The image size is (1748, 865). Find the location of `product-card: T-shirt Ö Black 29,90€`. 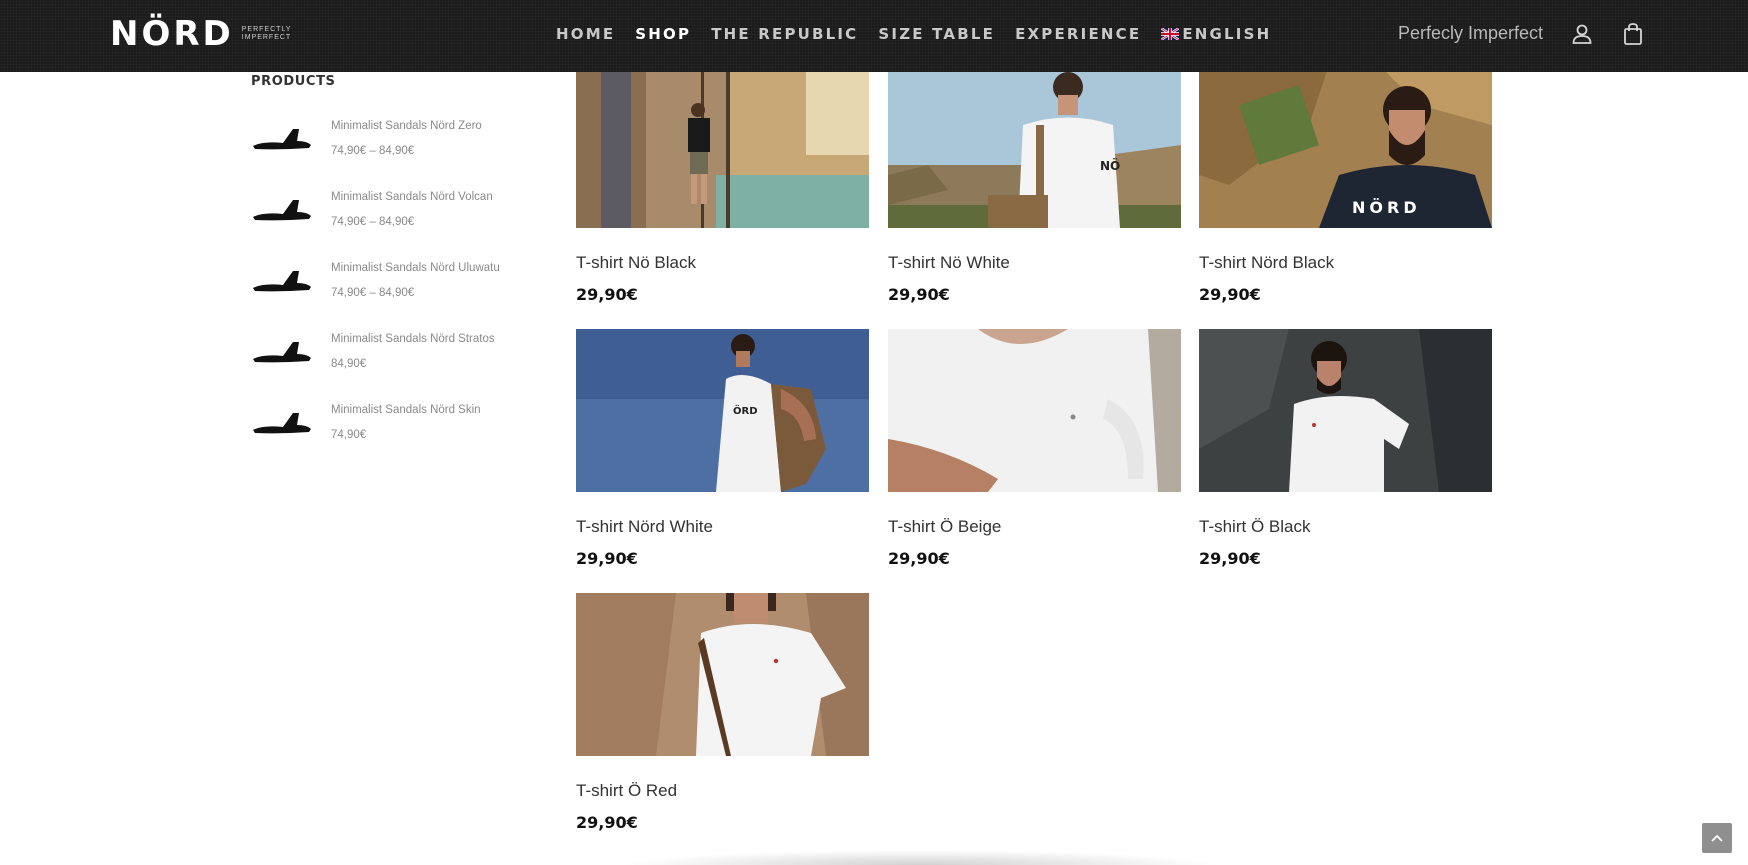

product-card: T-shirt Ö Black 29,90€ is located at coordinates (1345, 449).